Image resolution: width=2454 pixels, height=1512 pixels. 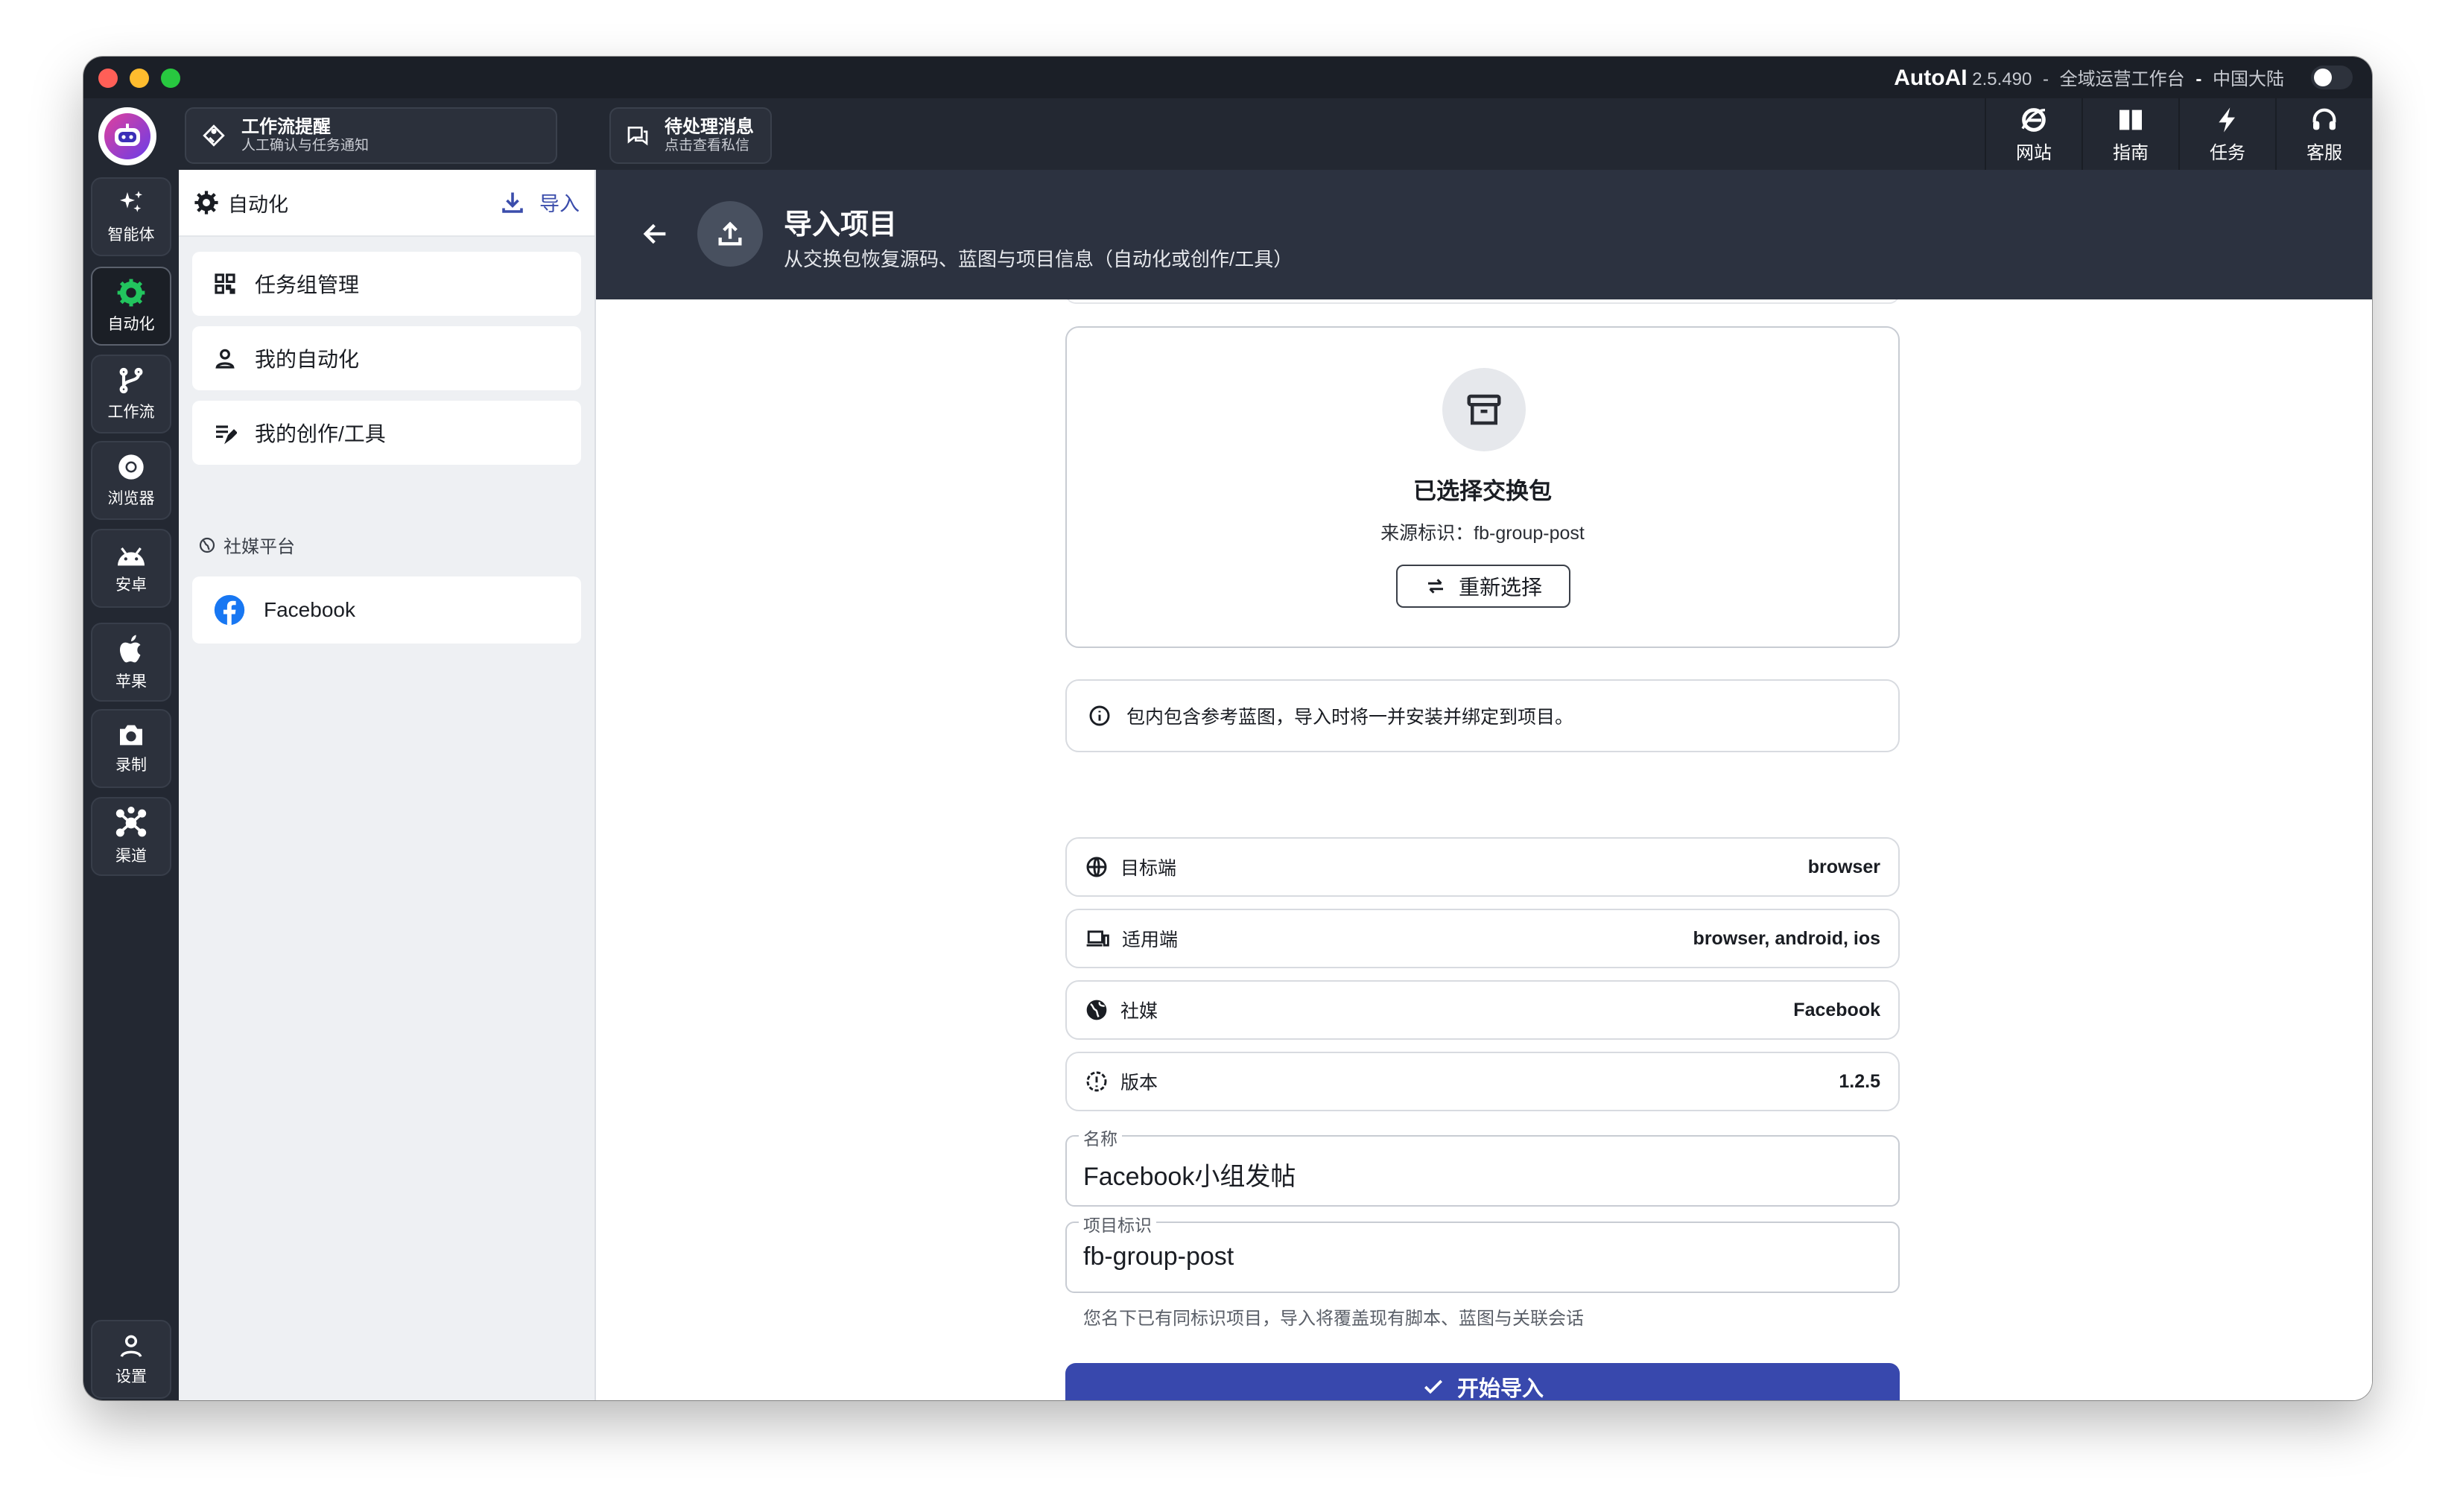 I want to click on package-title: 已选择交换包, so click(x=1482, y=491).